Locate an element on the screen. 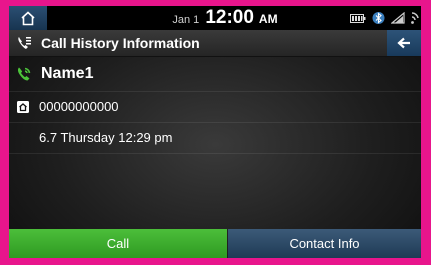 The image size is (431, 265). call-button: Call is located at coordinates (118, 243).